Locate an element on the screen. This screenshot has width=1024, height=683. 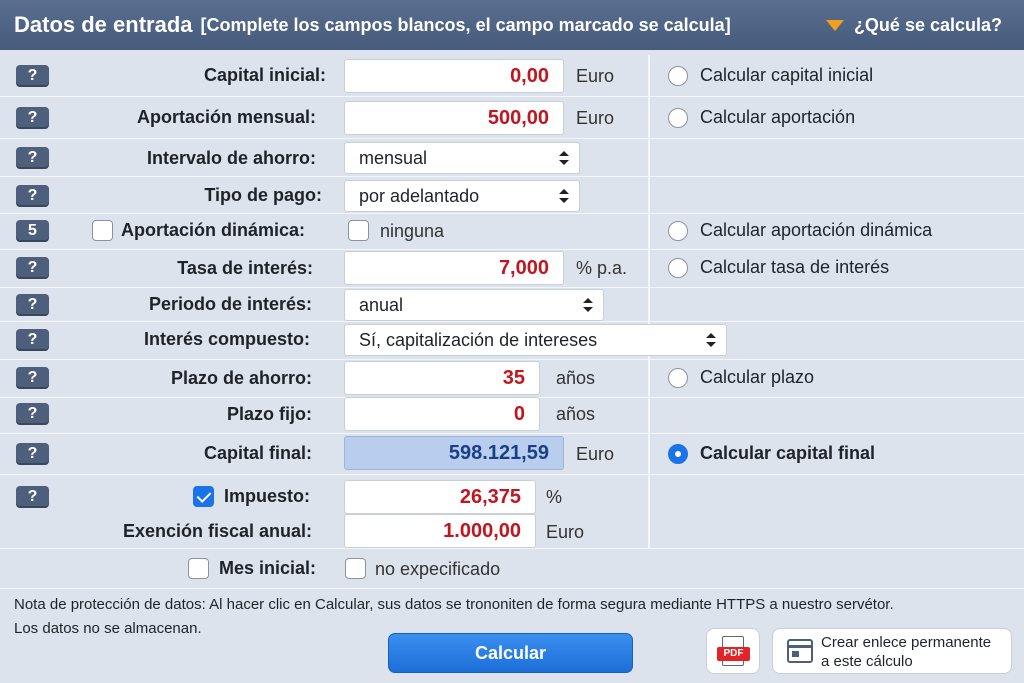
radio-label-aportacion: Calcular aportación is located at coordinates (778, 117).